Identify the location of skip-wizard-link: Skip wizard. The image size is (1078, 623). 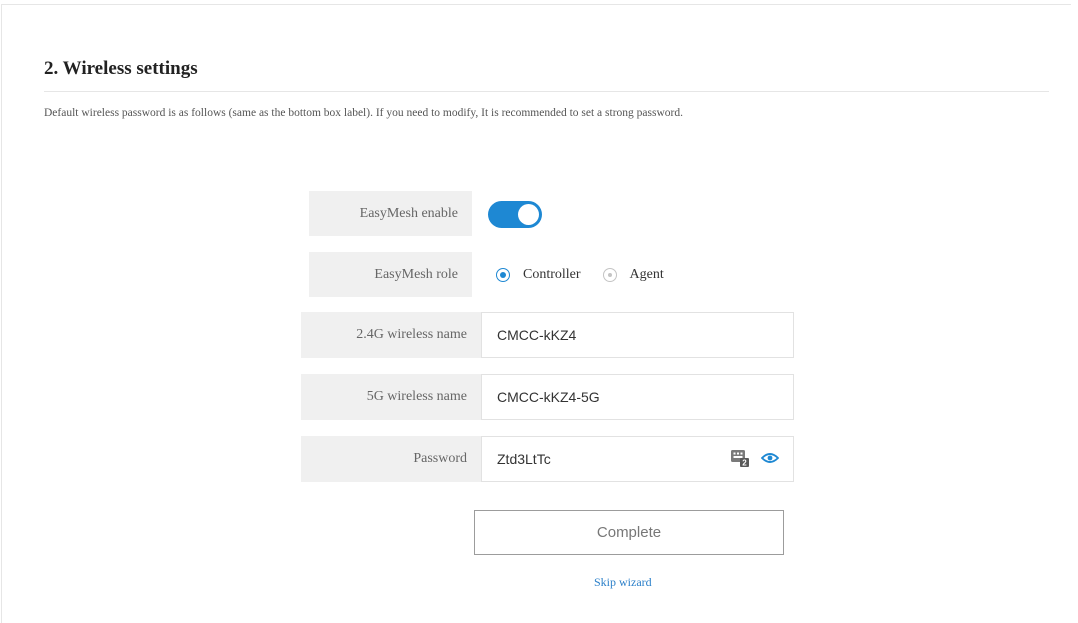
(623, 582).